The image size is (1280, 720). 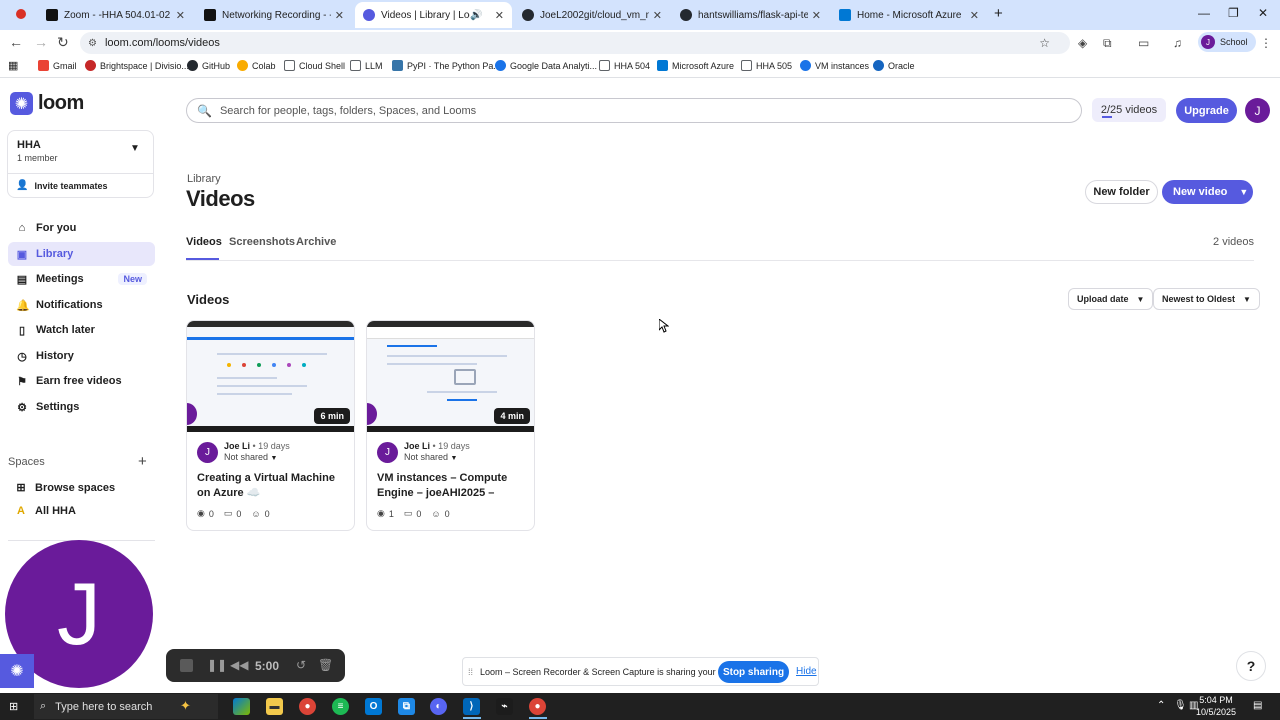 I want to click on bookmark-oracle: Oracle, so click(x=894, y=65).